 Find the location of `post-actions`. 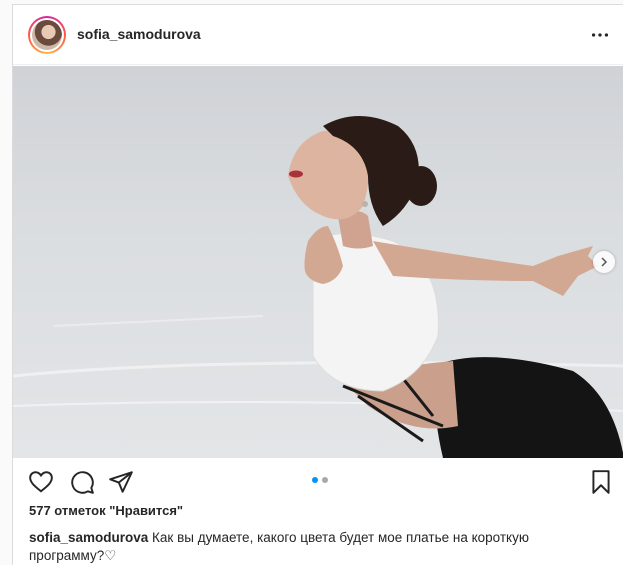

post-actions is located at coordinates (318, 481).